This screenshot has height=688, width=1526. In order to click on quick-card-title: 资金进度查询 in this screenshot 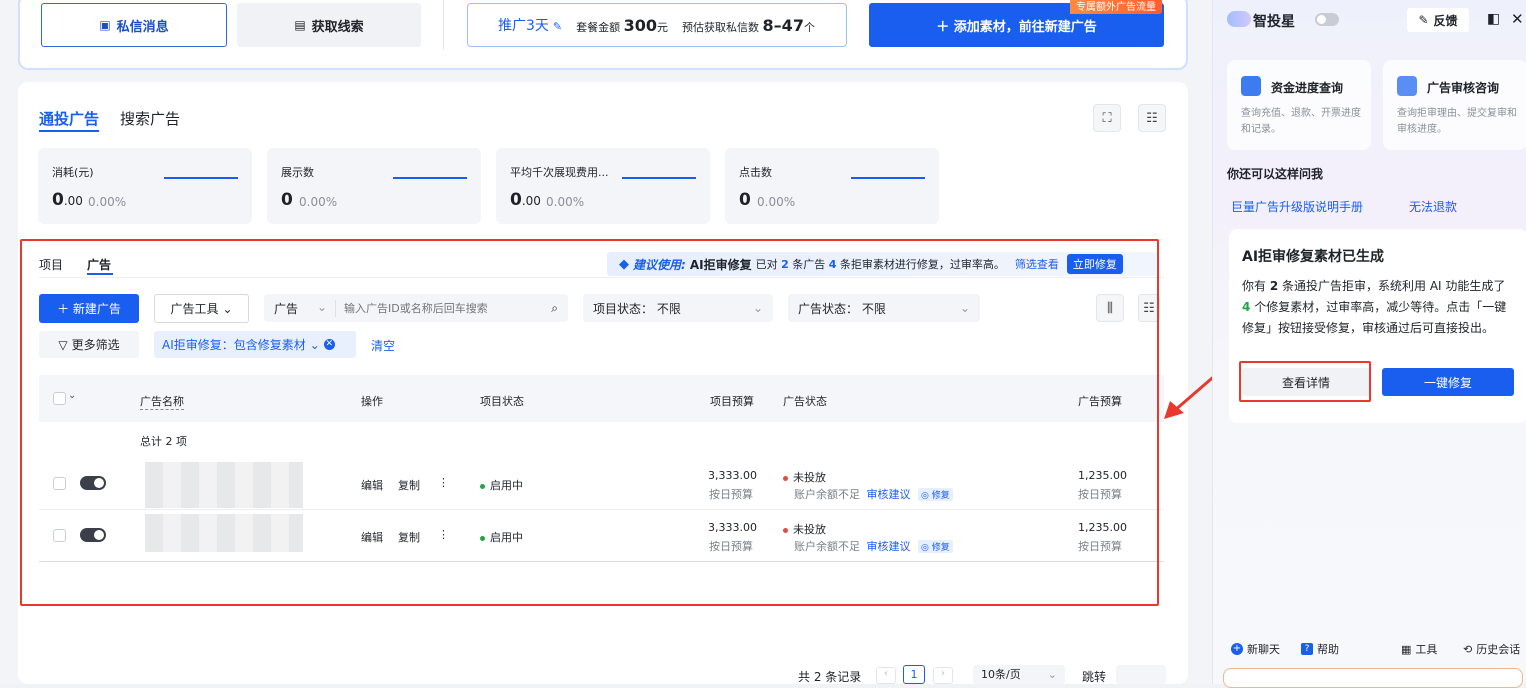, I will do `click(1307, 88)`.